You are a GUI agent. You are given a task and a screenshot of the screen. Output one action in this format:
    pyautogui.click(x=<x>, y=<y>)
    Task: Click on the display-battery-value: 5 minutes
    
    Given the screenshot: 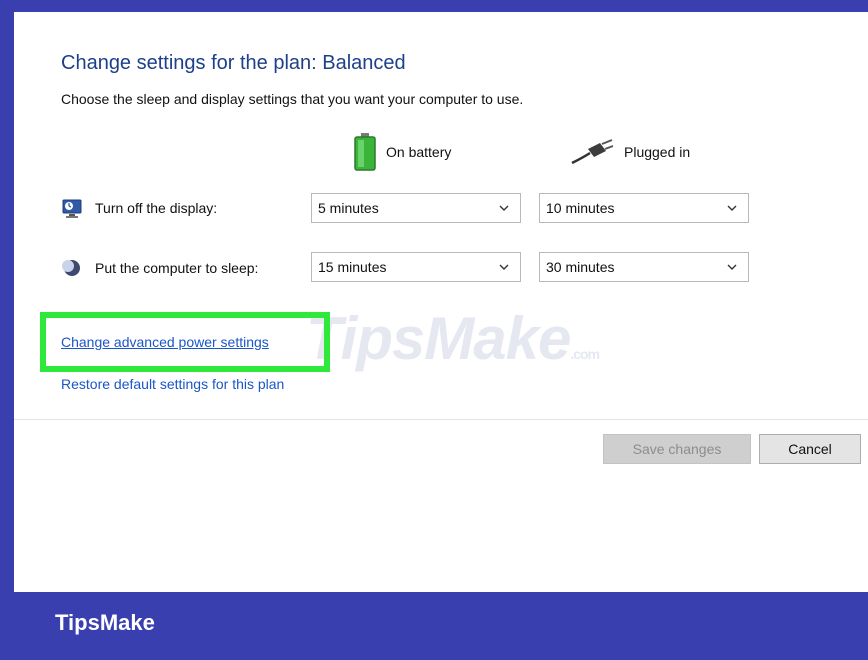 What is the action you would take?
    pyautogui.click(x=348, y=208)
    